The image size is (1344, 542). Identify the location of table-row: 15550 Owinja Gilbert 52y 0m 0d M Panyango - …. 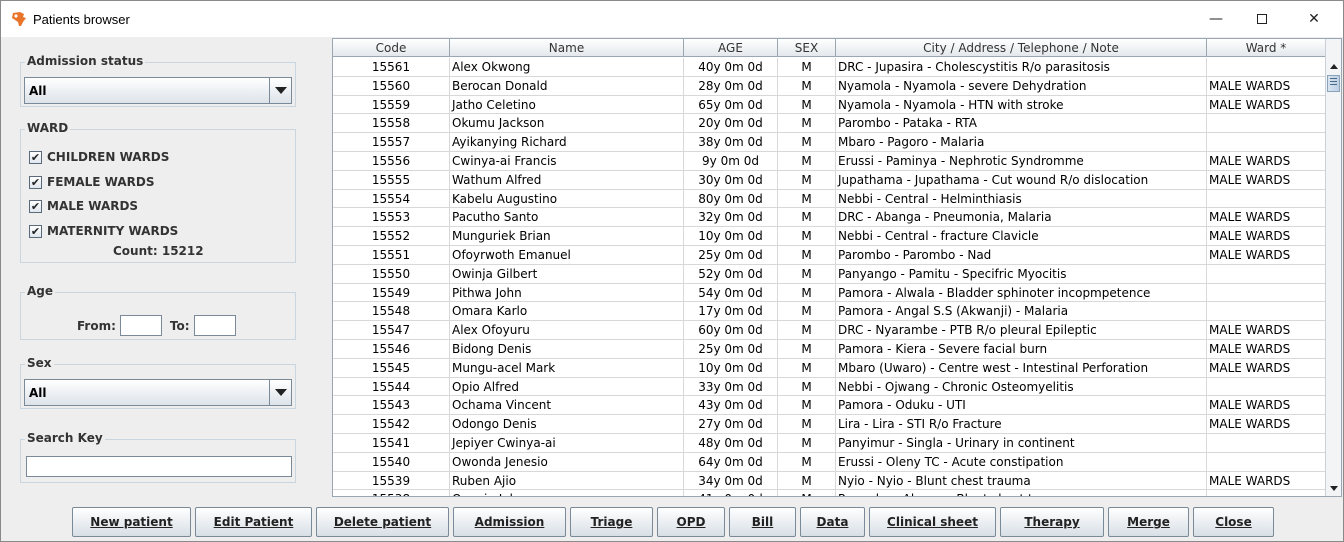
(829, 274).